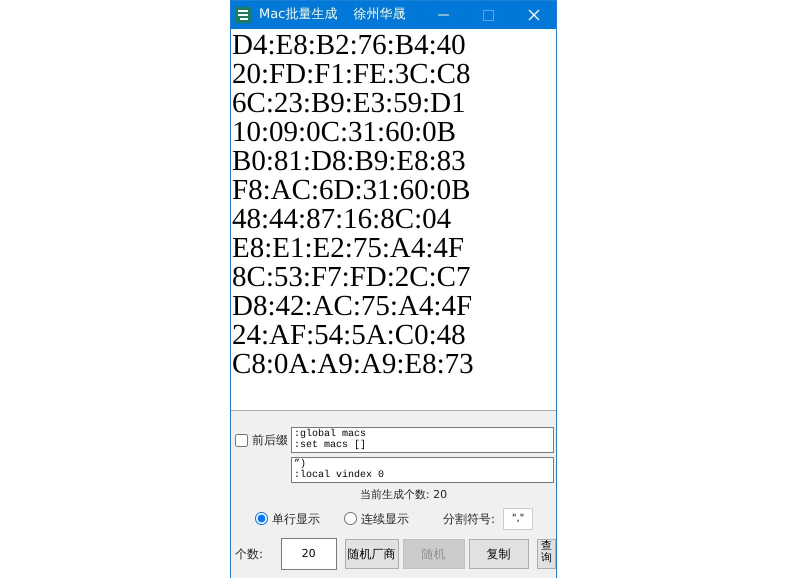  What do you see at coordinates (353, 306) in the screenshot?
I see `mac-address-line: D8:42:AC:75:A4:4F` at bounding box center [353, 306].